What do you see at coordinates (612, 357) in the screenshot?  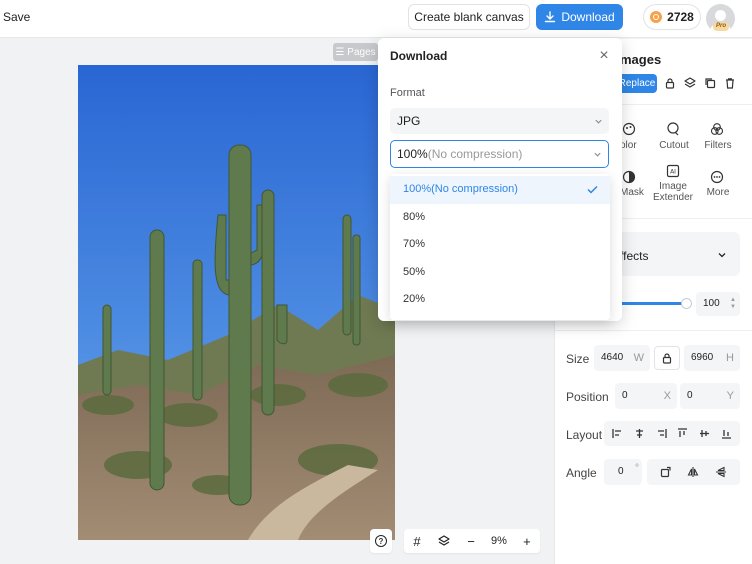 I see `width-value: 4640` at bounding box center [612, 357].